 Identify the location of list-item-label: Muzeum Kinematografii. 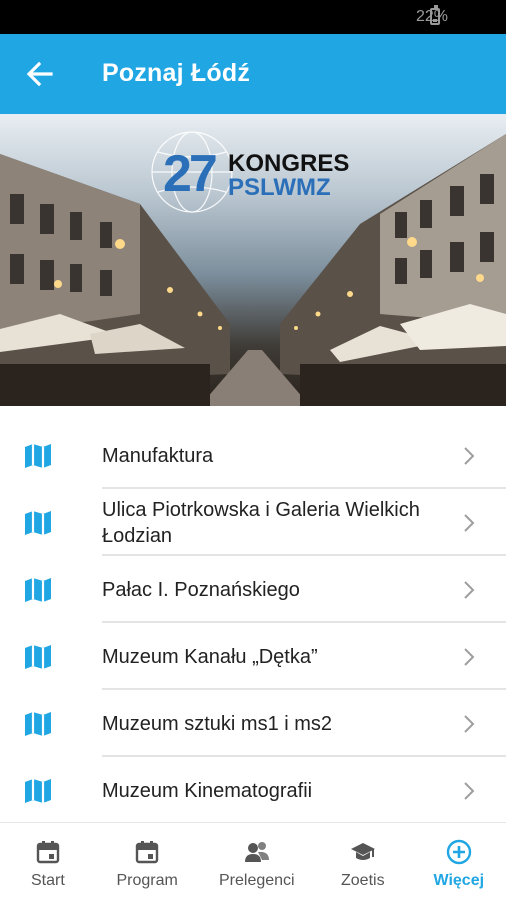
(207, 790).